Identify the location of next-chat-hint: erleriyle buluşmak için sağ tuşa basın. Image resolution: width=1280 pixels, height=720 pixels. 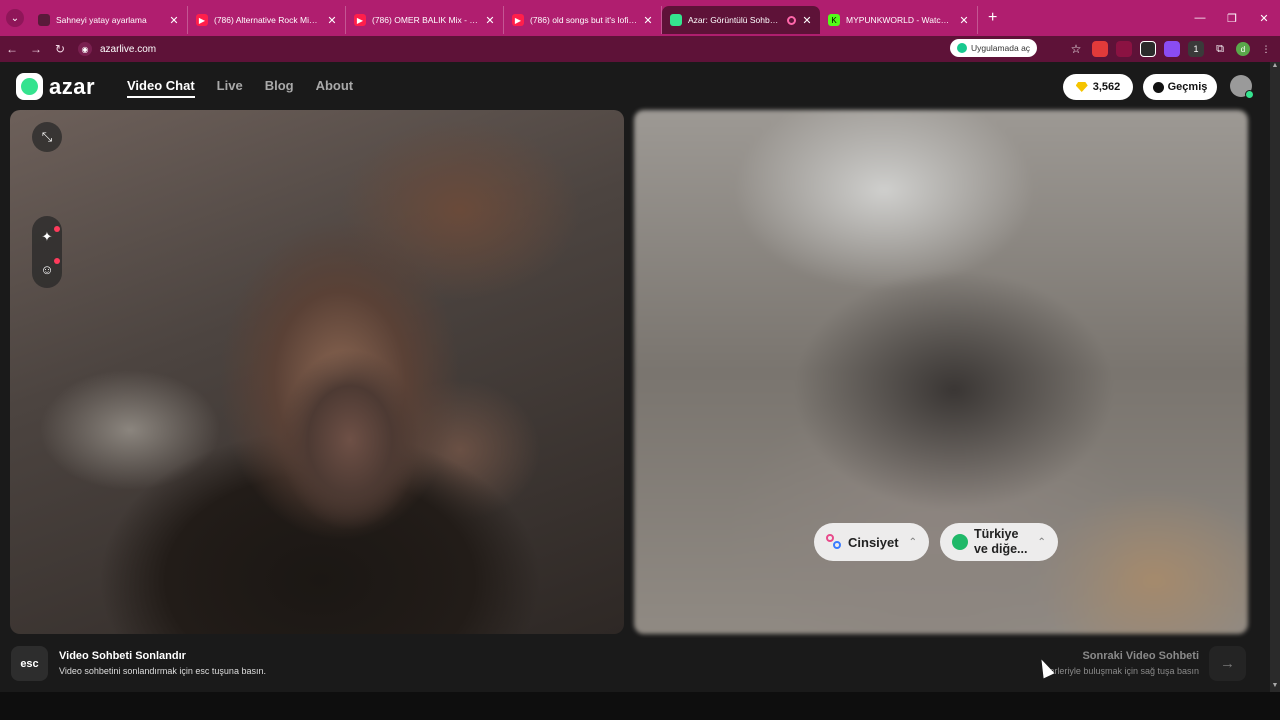
(1124, 671).